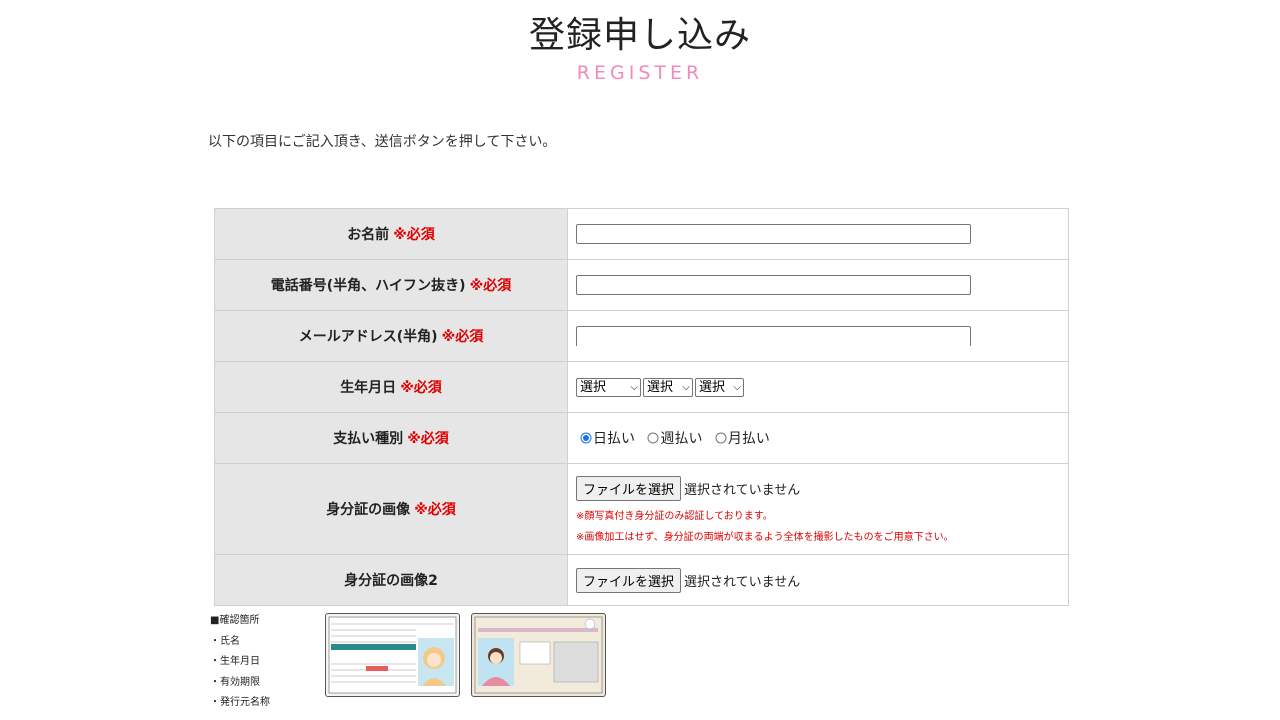 Image resolution: width=1280 pixels, height=720 pixels. I want to click on birth-day-select: 選択 ⌵, so click(719, 387).